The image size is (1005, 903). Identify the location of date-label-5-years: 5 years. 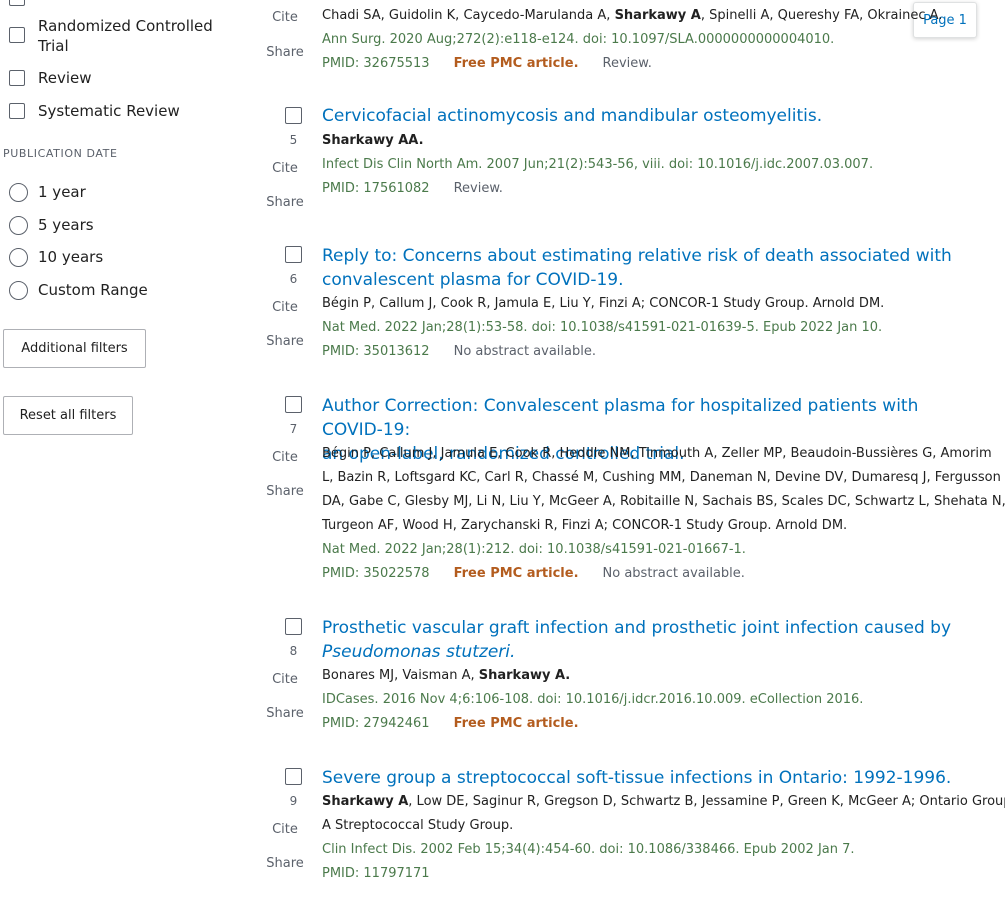
(66, 225).